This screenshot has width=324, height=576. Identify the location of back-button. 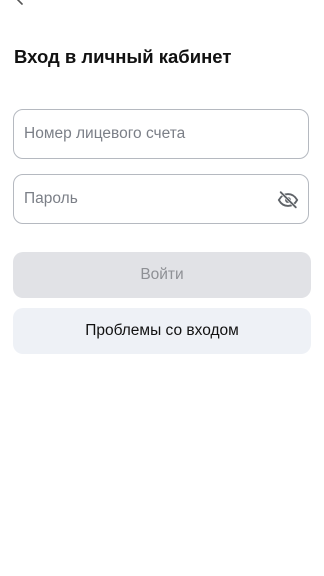
(20, 4).